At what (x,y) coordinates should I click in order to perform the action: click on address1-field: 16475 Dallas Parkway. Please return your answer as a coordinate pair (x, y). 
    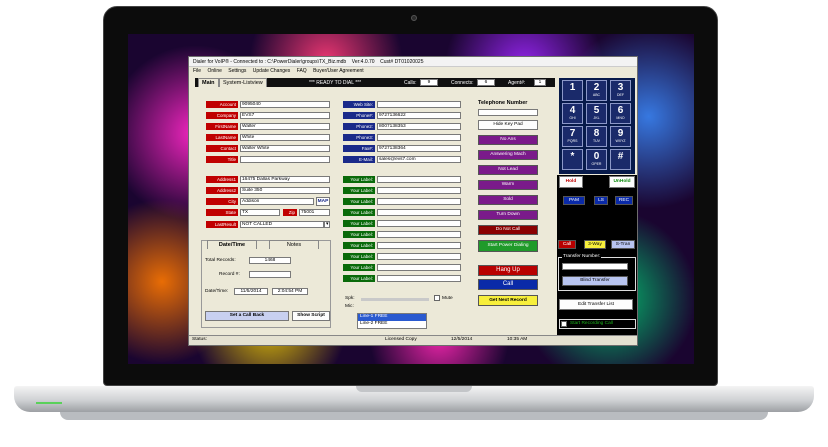
    Looking at the image, I should click on (285, 179).